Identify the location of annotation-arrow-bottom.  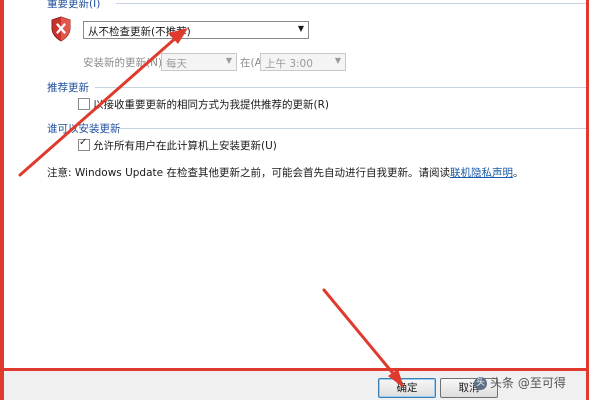
(363, 338).